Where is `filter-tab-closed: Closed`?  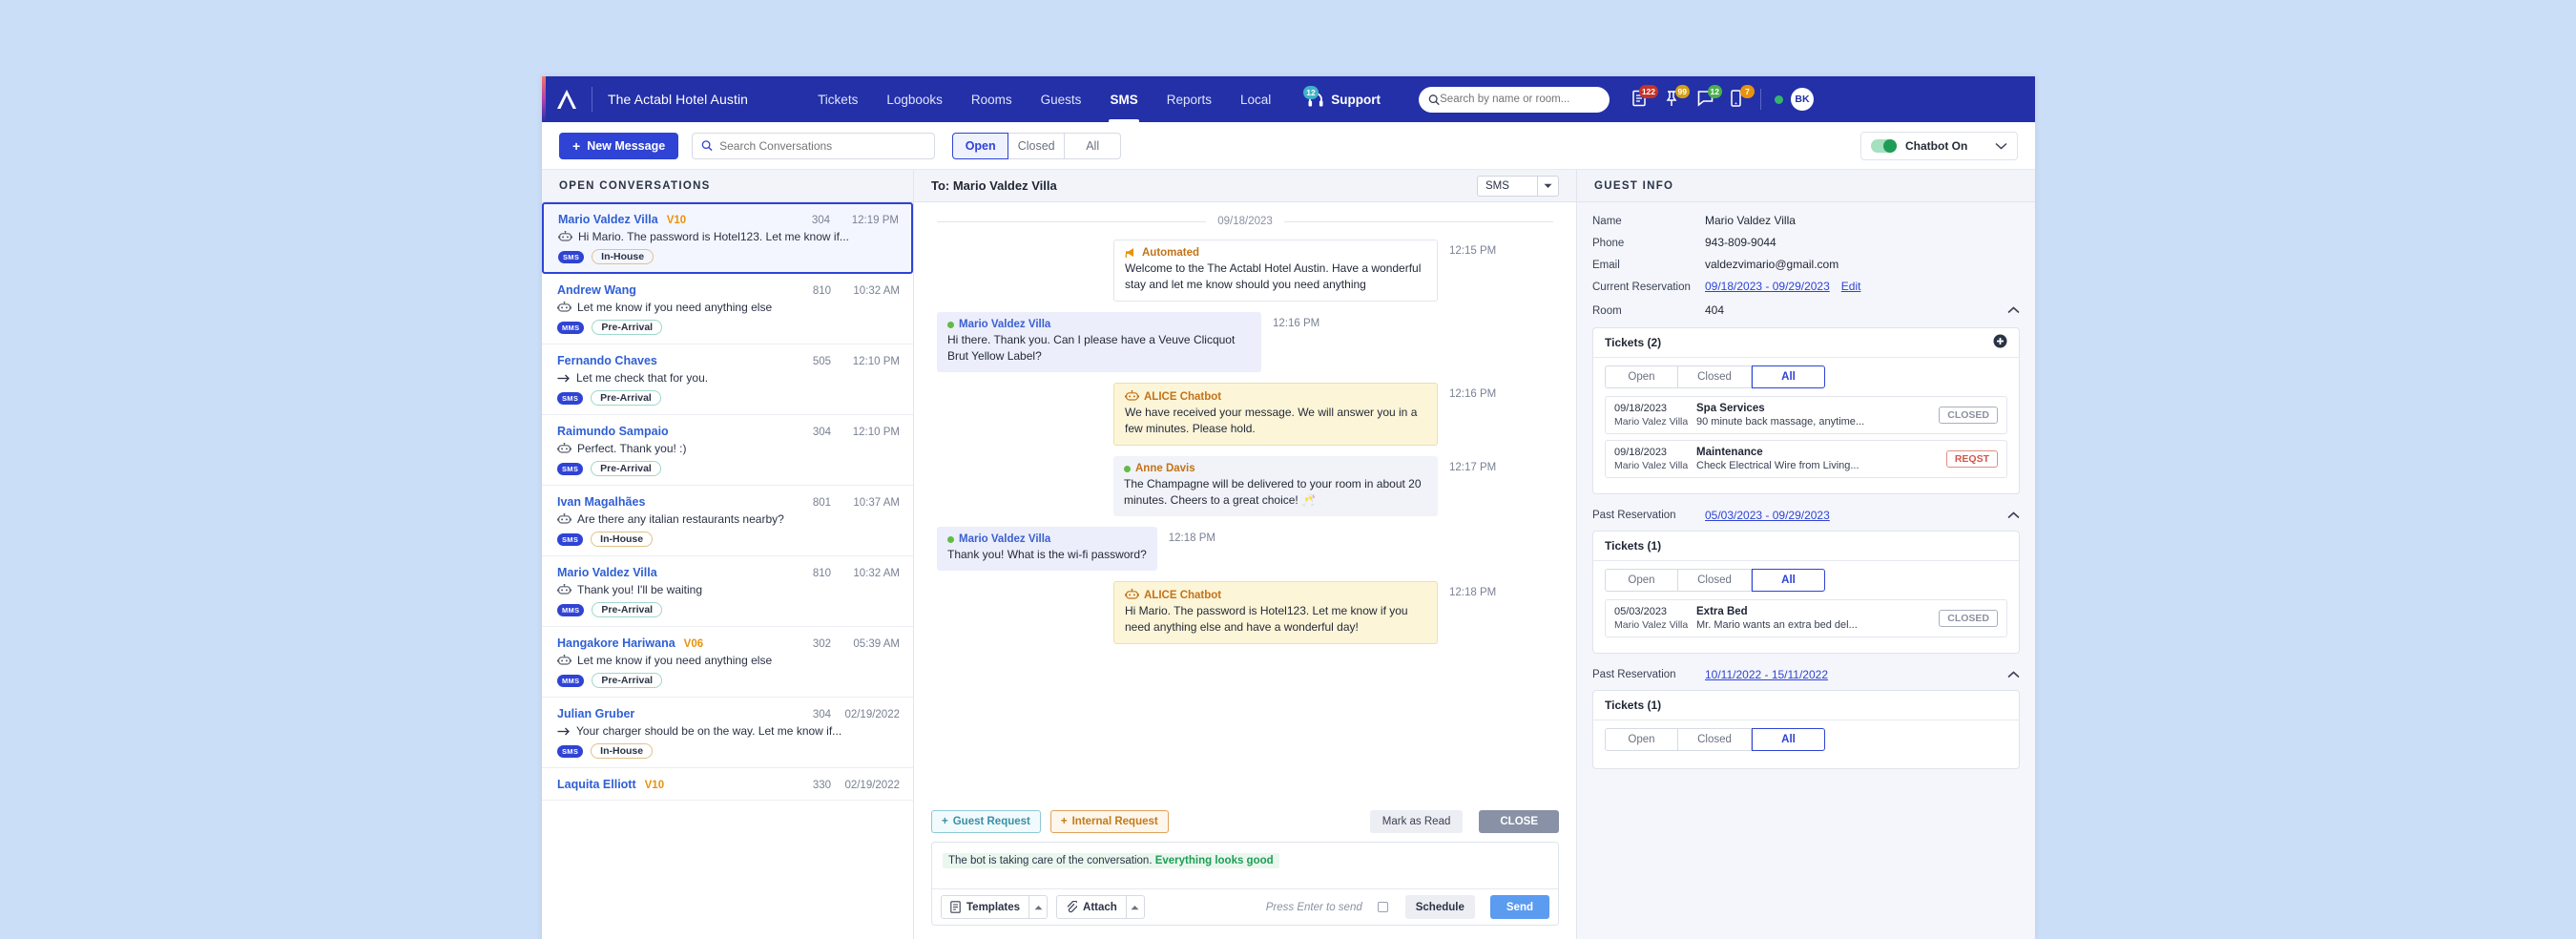
filter-tab-closed: Closed is located at coordinates (1037, 145).